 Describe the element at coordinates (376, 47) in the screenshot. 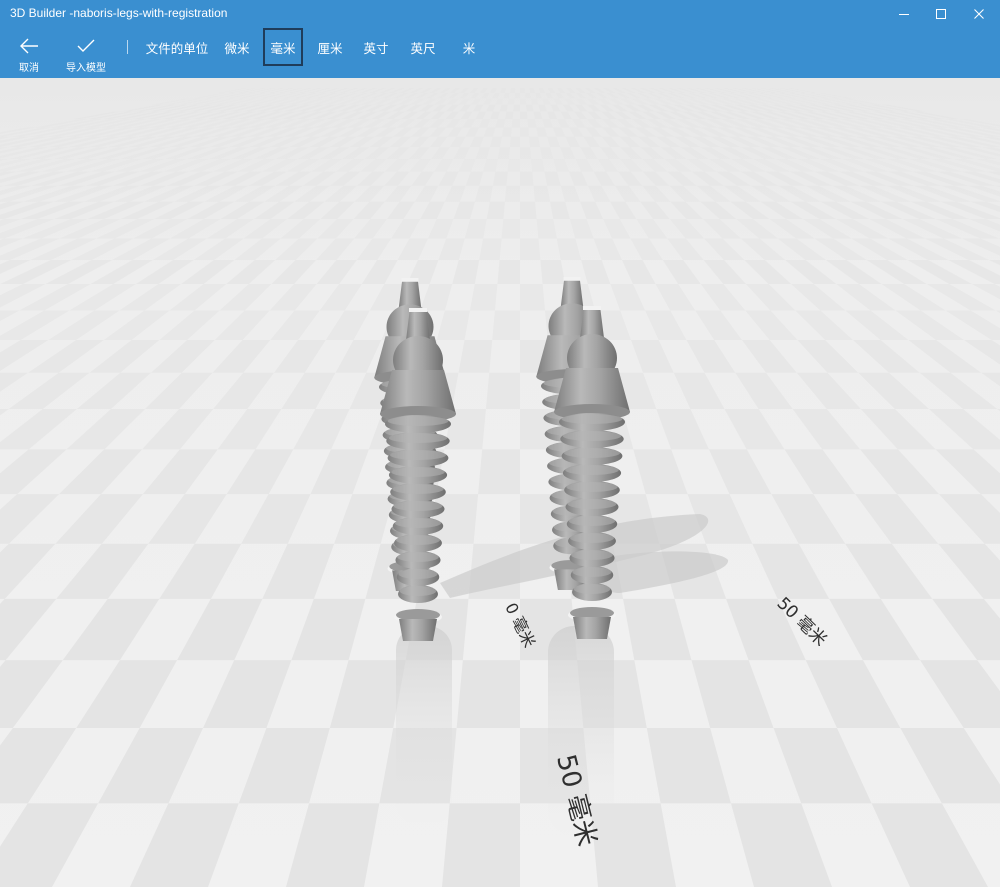

I see `unit-inch-button: 英寸` at that location.